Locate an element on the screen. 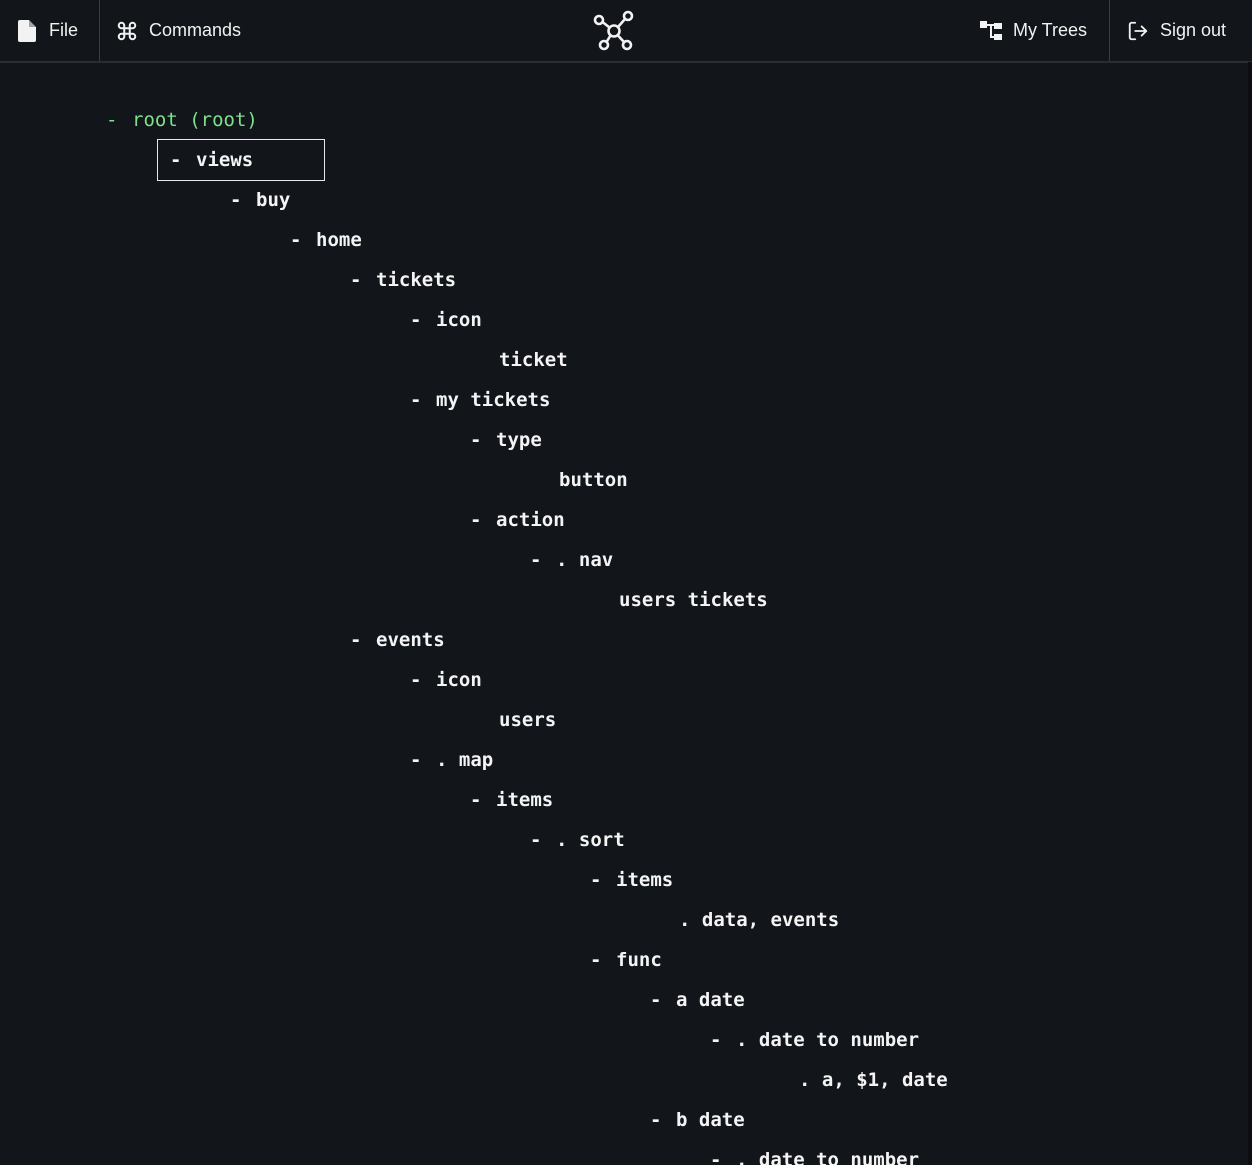 The width and height of the screenshot is (1252, 1165). my-trees-button: My Trees is located at coordinates (1033, 30).